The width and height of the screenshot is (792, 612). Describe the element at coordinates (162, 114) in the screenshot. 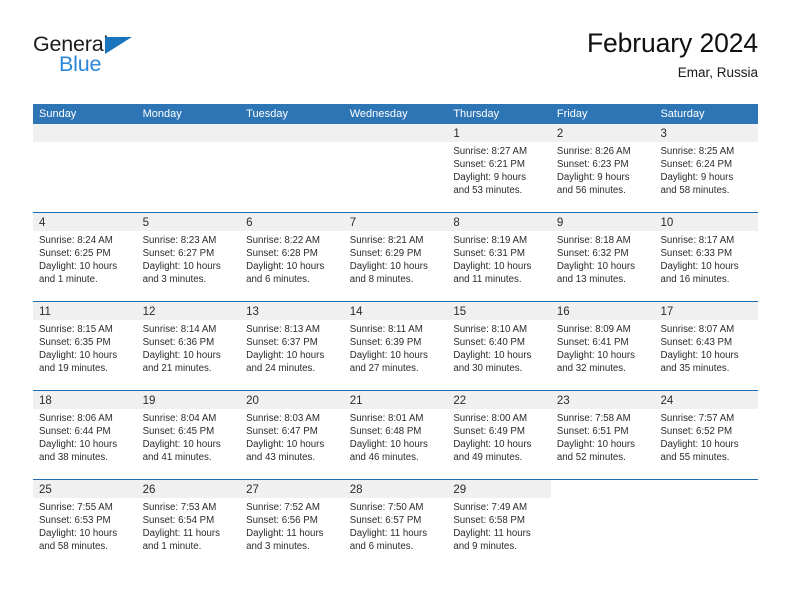

I see `weekday-header-monday: Monday` at that location.